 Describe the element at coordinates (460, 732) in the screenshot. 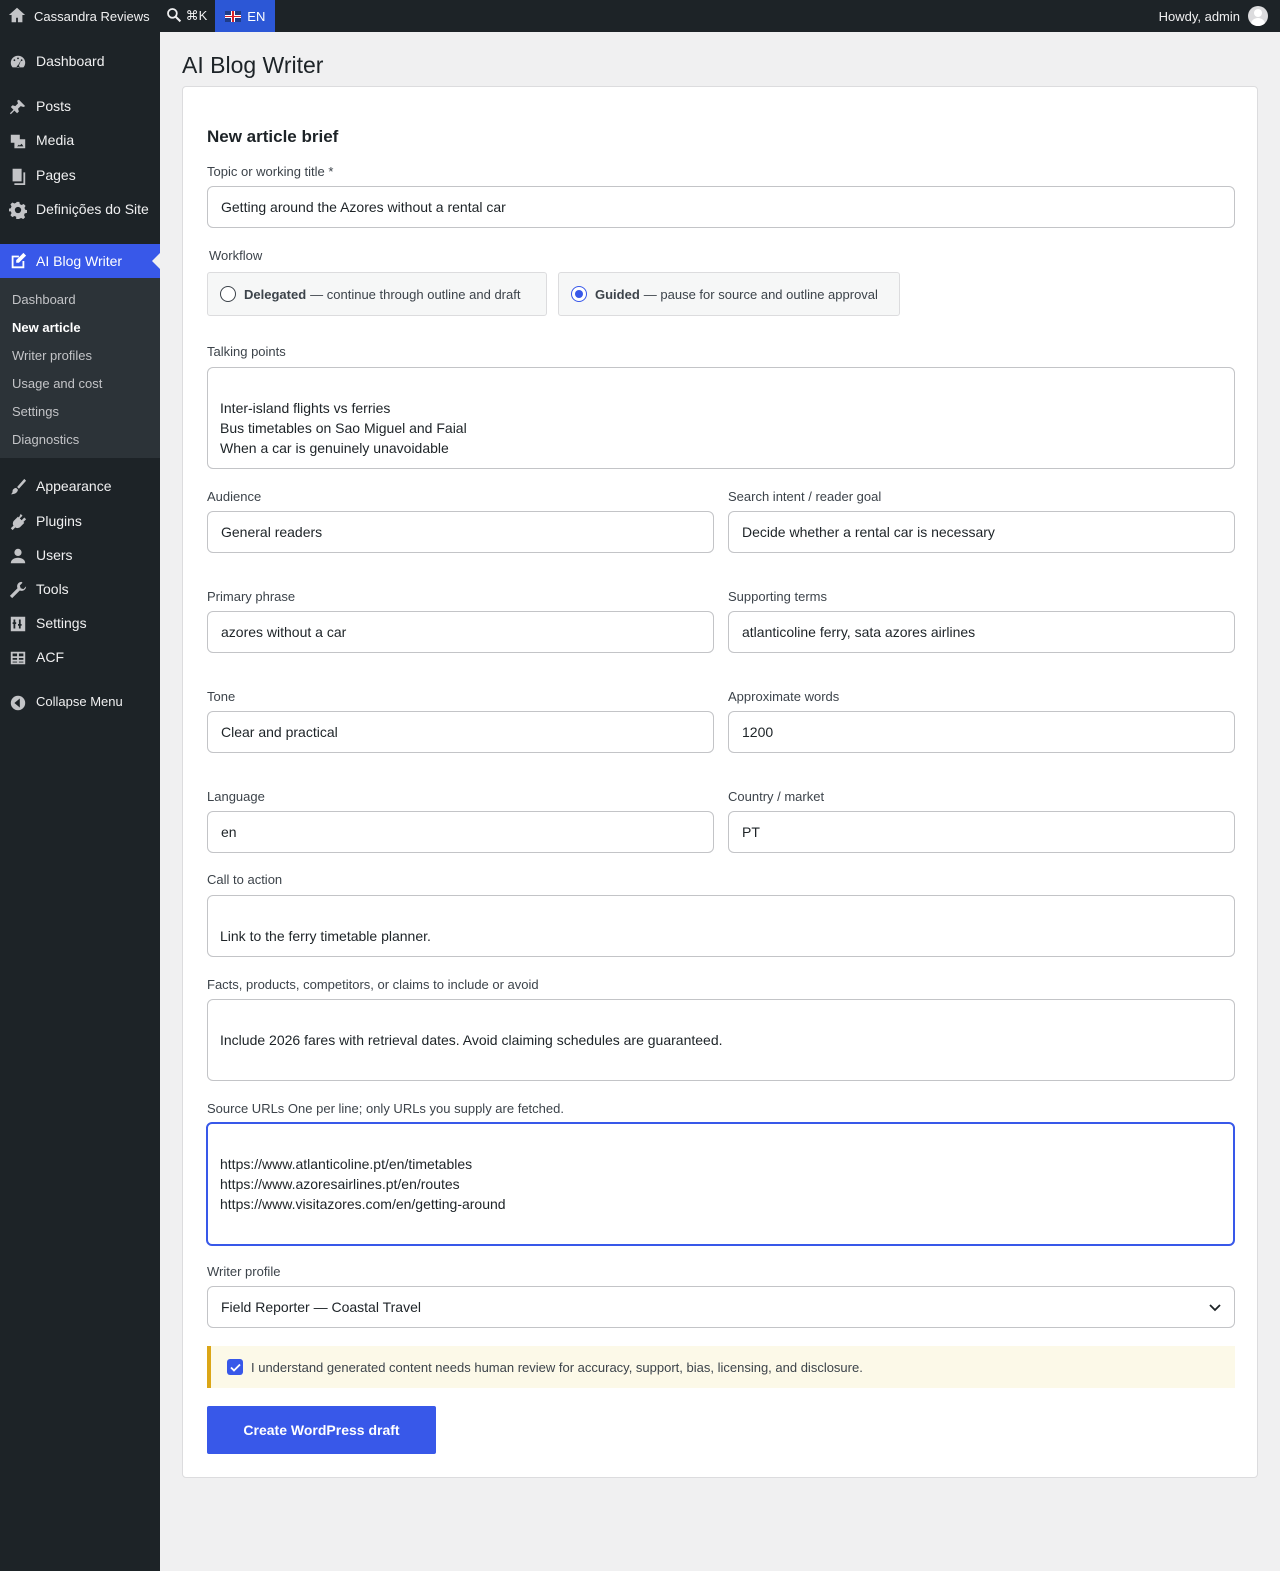

I see `tone-input: Clear and practical` at that location.